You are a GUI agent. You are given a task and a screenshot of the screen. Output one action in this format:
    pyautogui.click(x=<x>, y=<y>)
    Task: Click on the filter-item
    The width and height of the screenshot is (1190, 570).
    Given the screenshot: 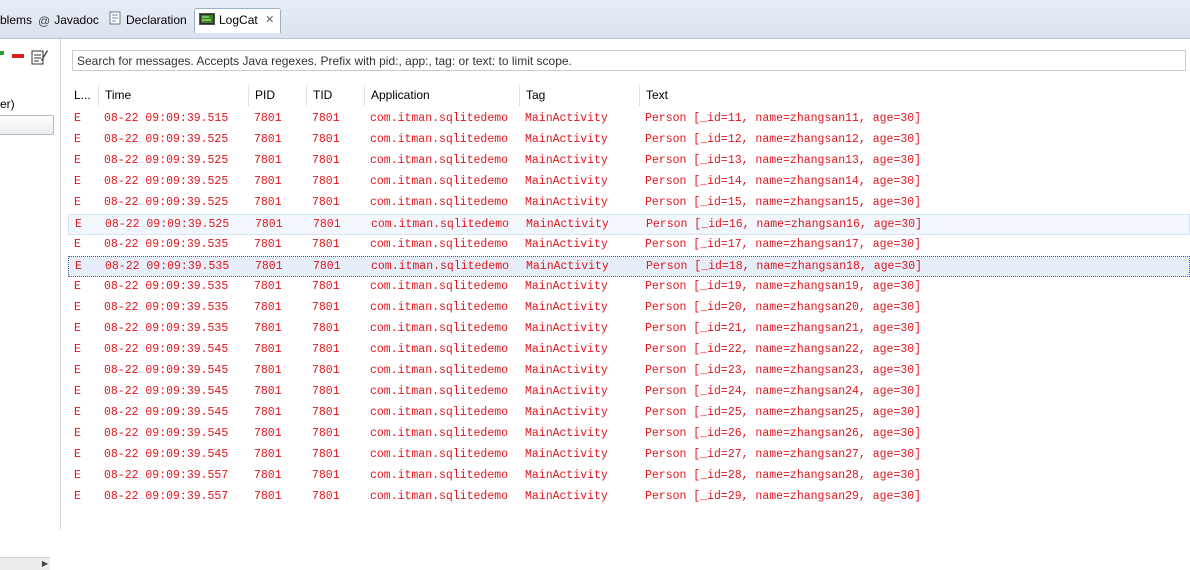 What is the action you would take?
    pyautogui.click(x=27, y=125)
    